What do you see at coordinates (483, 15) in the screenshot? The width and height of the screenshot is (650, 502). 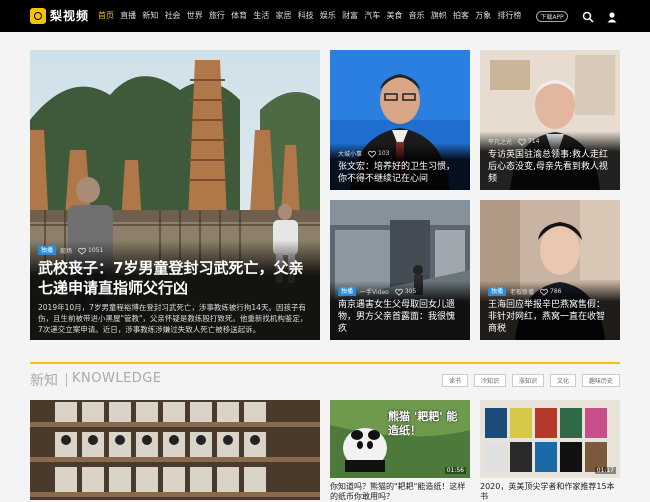 I see `nav-item: 万象` at bounding box center [483, 15].